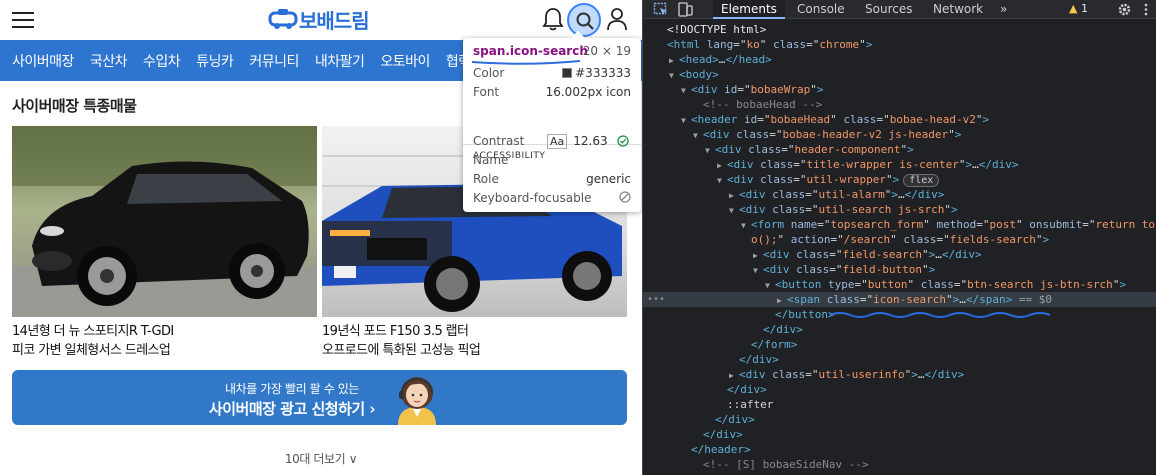 Image resolution: width=1156 pixels, height=475 pixels. Describe the element at coordinates (321, 458) in the screenshot. I see `load-more-link: 10대 더보기 ∨` at that location.